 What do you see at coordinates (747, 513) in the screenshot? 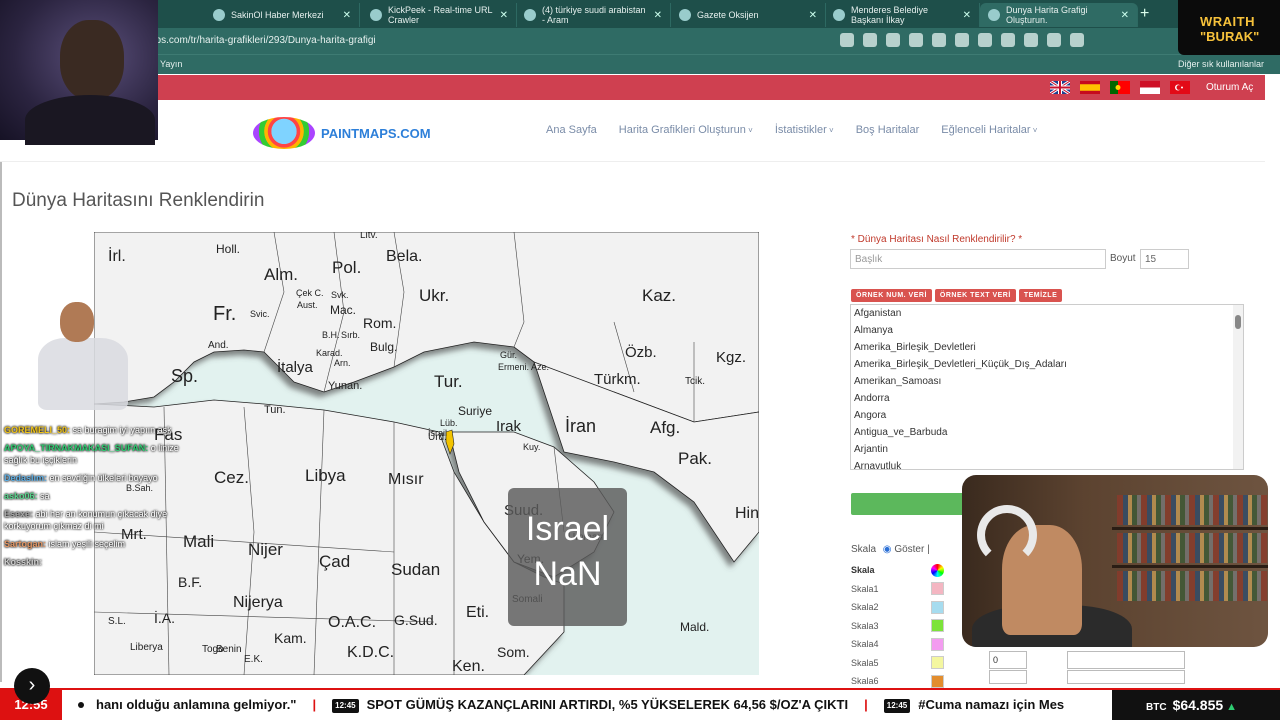
I see `country-label: Hin` at bounding box center [747, 513].